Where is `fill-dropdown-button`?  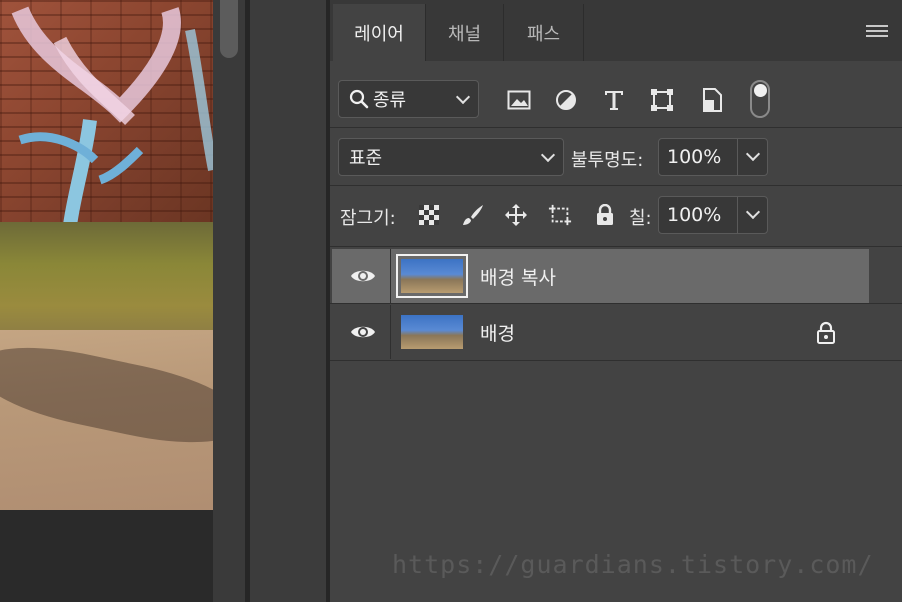
fill-dropdown-button is located at coordinates (752, 215).